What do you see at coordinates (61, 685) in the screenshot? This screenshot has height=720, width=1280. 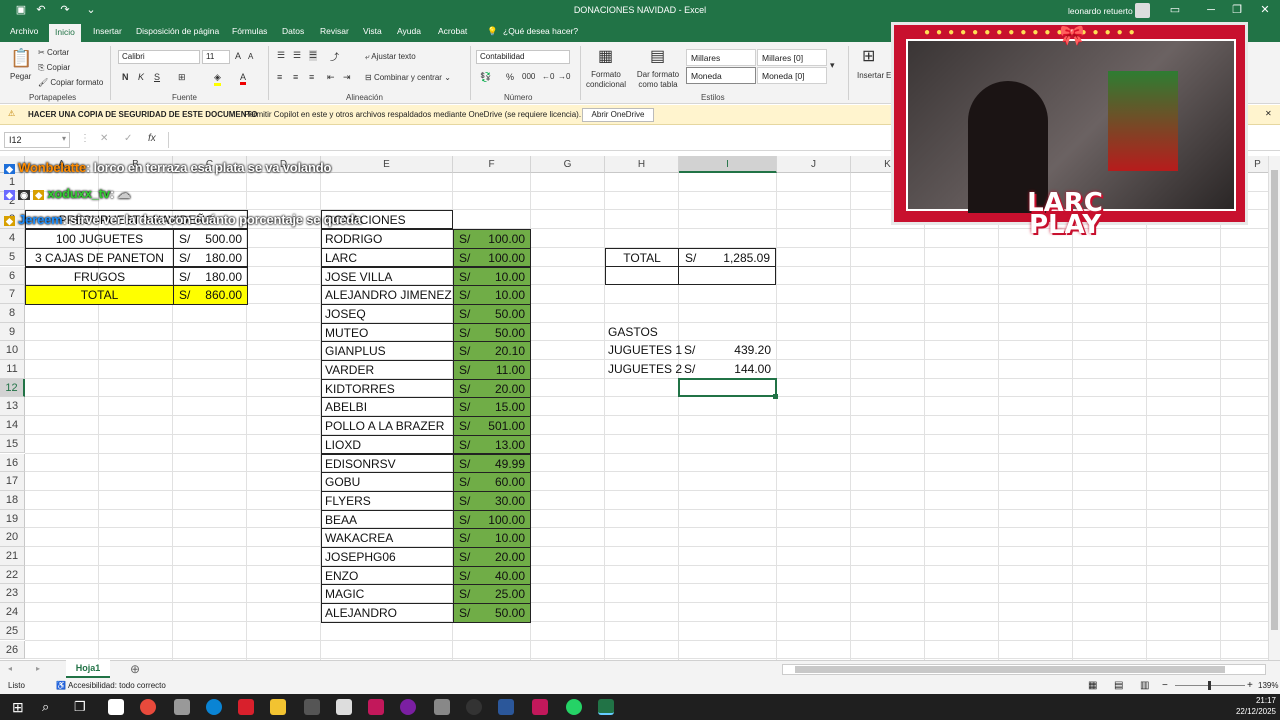 I see `accessibility-icon: ♿` at bounding box center [61, 685].